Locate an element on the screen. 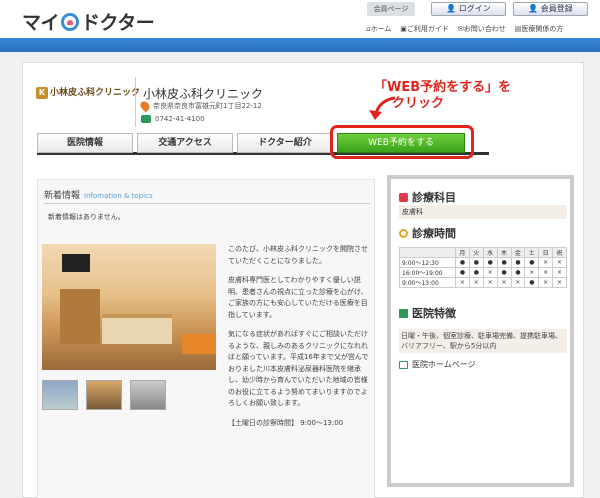 Image resolution: width=600 pixels, height=498 pixels. site-logo: マイ ドクター is located at coordinates (88, 21).